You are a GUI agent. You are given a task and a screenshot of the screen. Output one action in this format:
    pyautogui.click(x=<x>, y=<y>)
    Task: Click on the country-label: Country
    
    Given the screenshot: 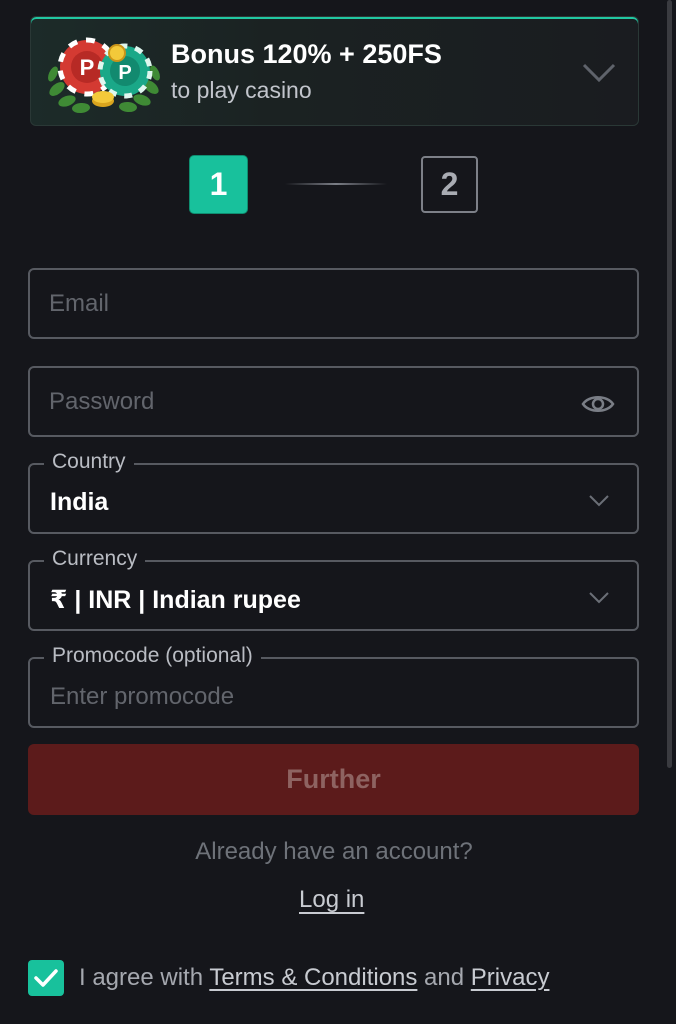 What is the action you would take?
    pyautogui.click(x=89, y=462)
    